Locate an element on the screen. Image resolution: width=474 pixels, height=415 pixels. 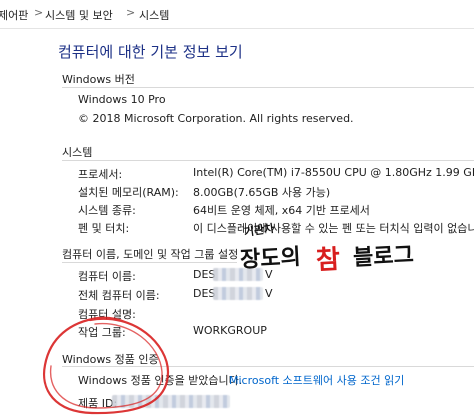
redacted-product-id is located at coordinates (171, 401).